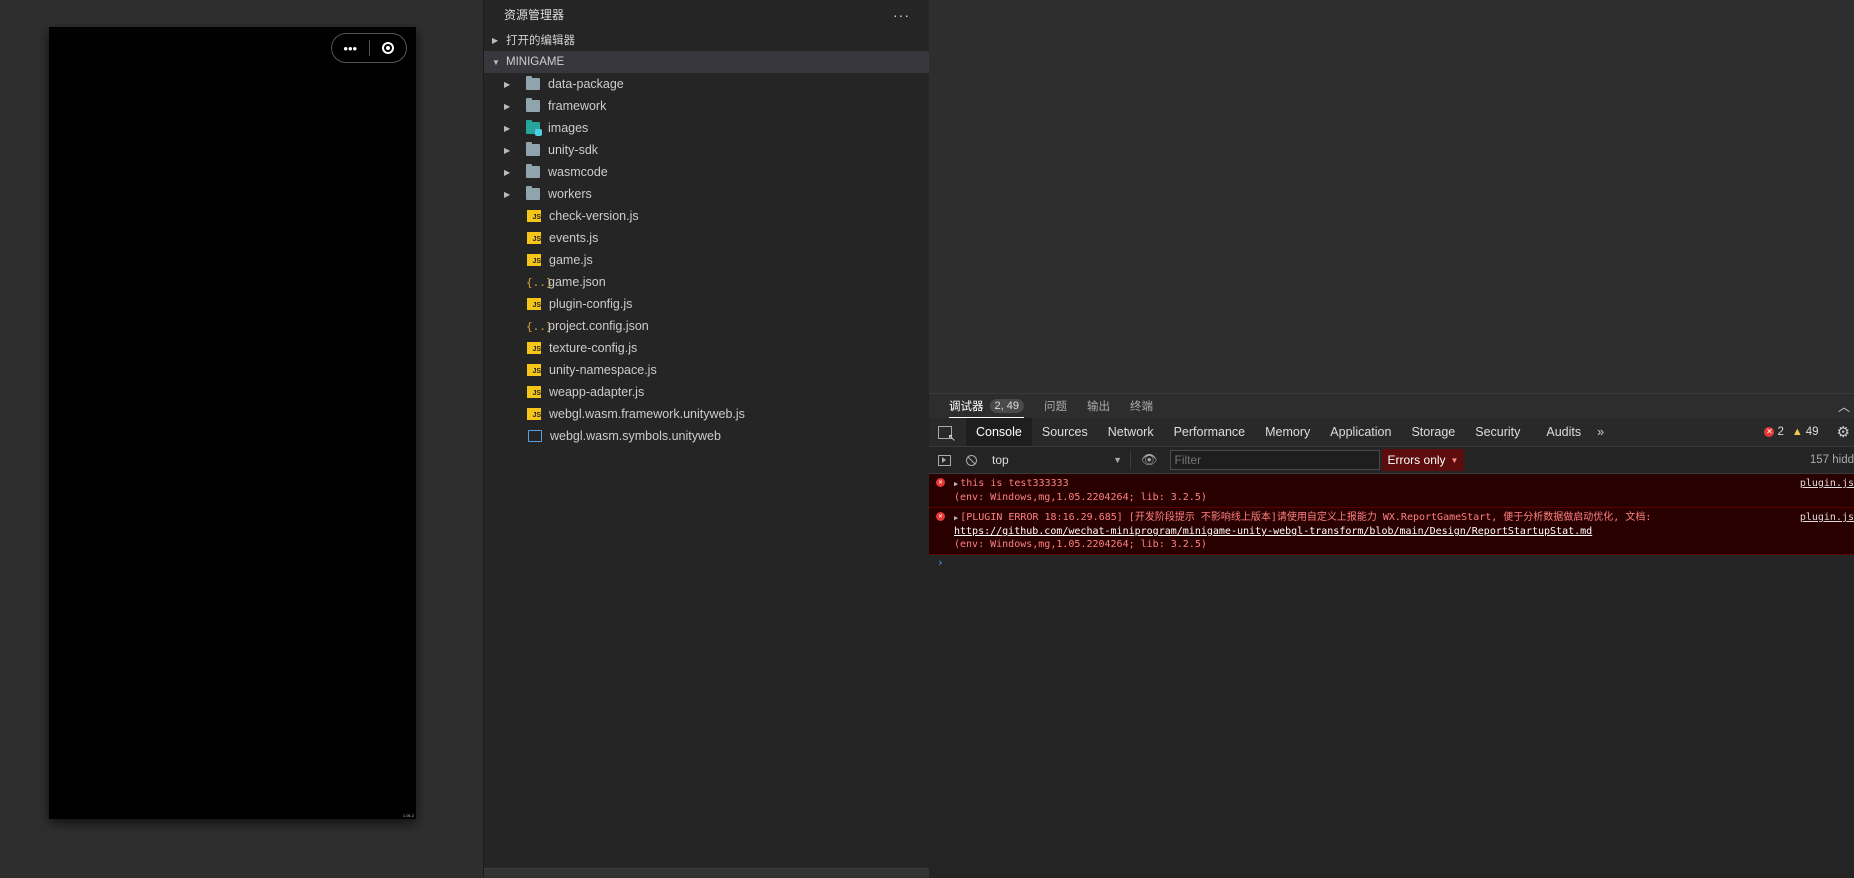 Image resolution: width=1854 pixels, height=878 pixels. Describe the element at coordinates (707, 370) in the screenshot. I see `tree-item: JS unity-namespace.js` at that location.